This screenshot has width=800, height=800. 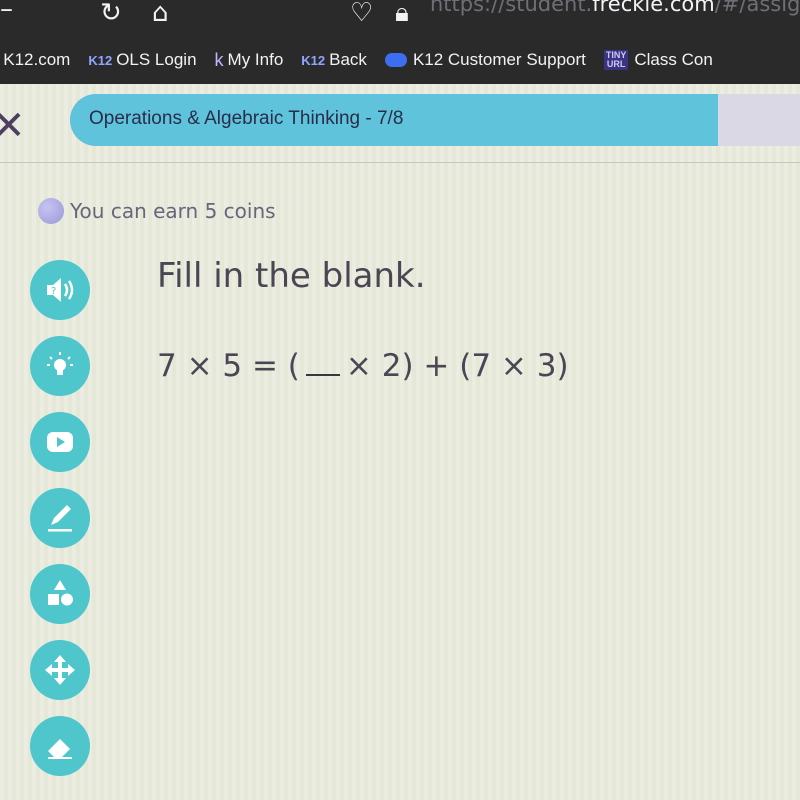 I want to click on audio-question-button: ?, so click(x=60, y=290).